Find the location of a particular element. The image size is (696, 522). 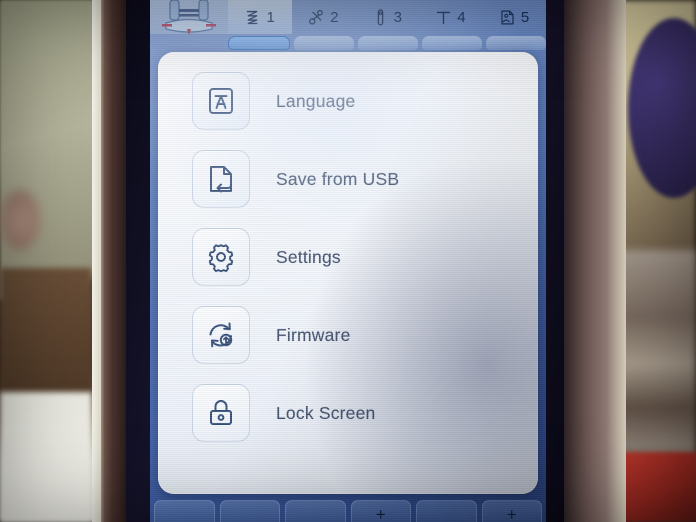

zigzag-stitch-icon is located at coordinates (252, 17).